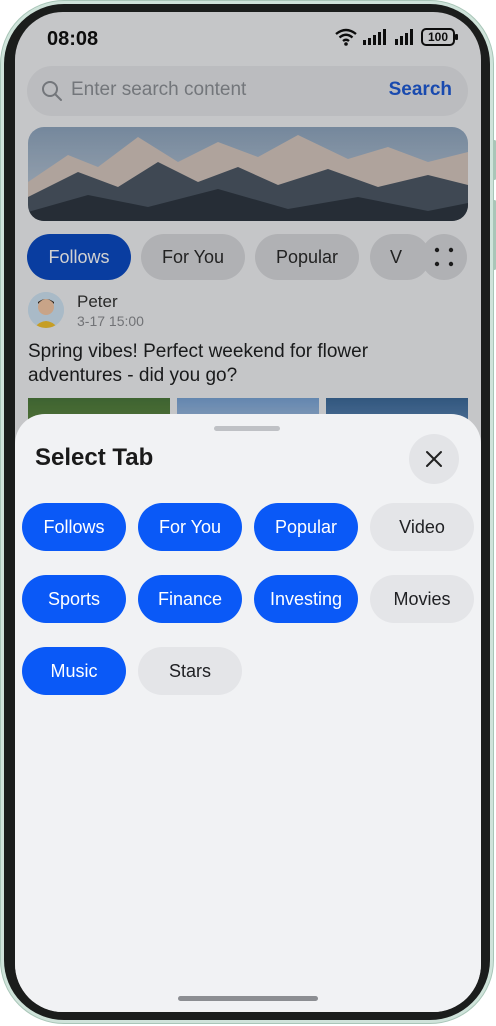 The image size is (496, 1026). I want to click on chip-video: Video, so click(422, 527).